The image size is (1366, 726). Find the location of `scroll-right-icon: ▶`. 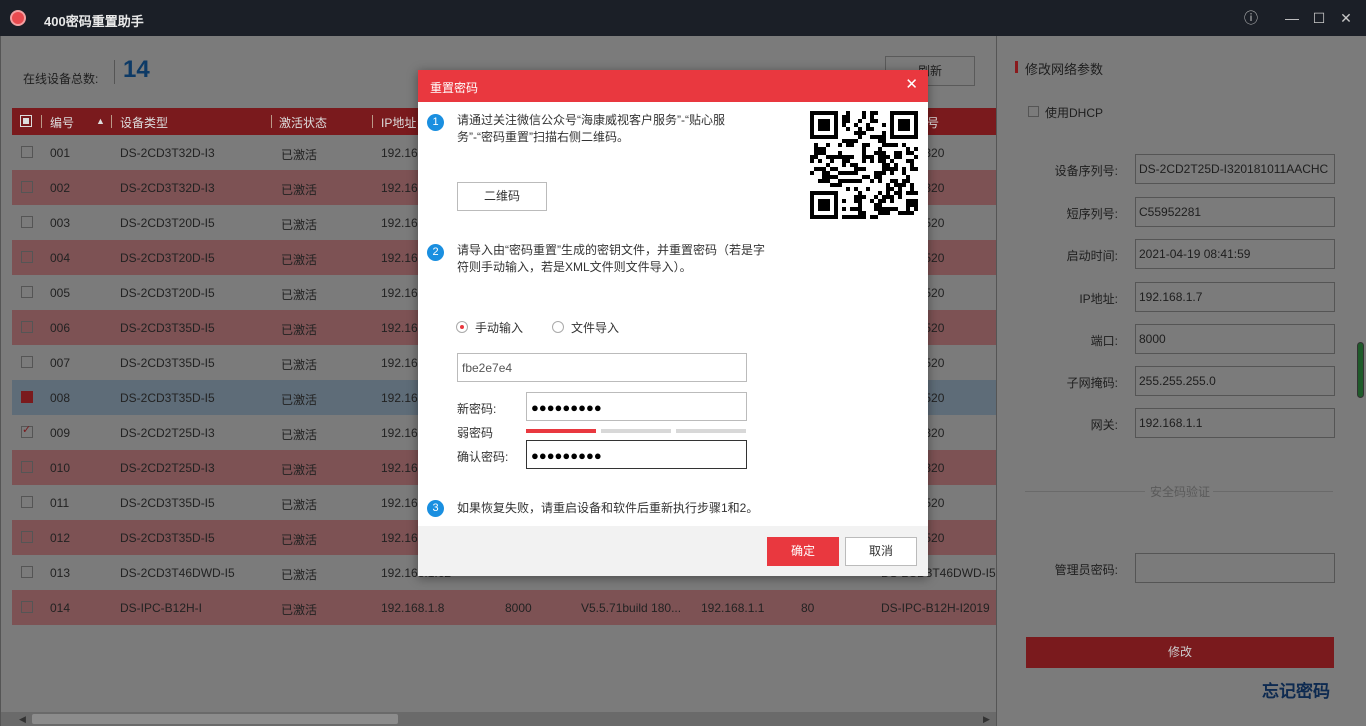

scroll-right-icon: ▶ is located at coordinates (986, 719).